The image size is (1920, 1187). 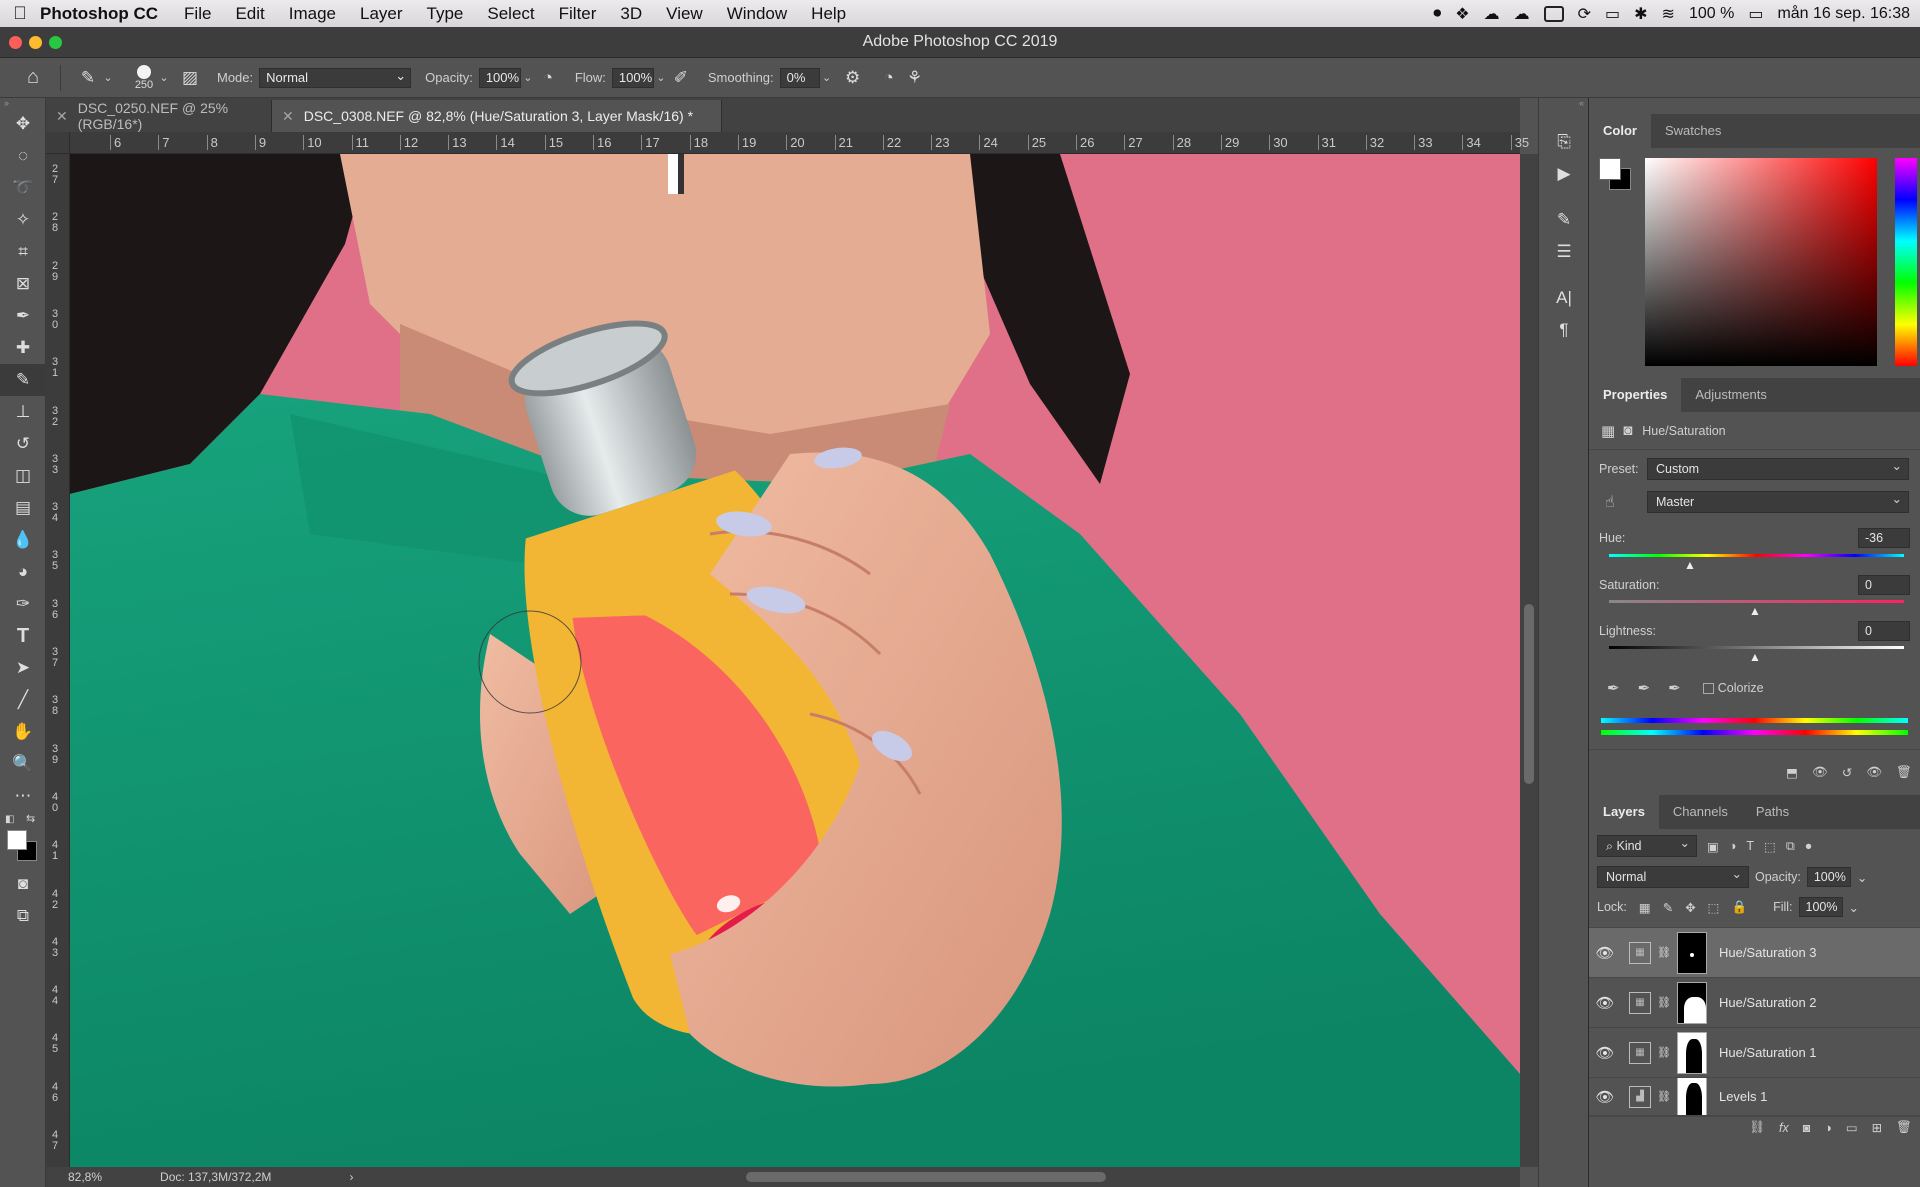 I want to click on path-select-tool-icon: ➤, so click(x=23, y=668).